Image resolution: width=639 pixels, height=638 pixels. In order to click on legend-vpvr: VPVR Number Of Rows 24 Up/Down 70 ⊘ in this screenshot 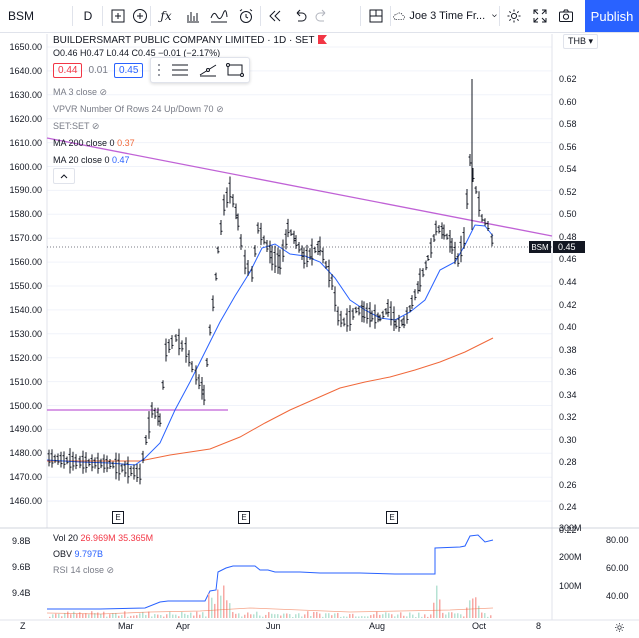, I will do `click(138, 109)`.